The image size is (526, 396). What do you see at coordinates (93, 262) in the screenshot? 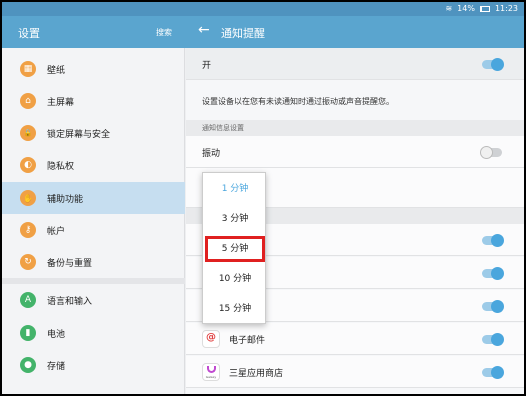
I see `sidebar-item-backup-reset: ↻ 备份与重置` at bounding box center [93, 262].